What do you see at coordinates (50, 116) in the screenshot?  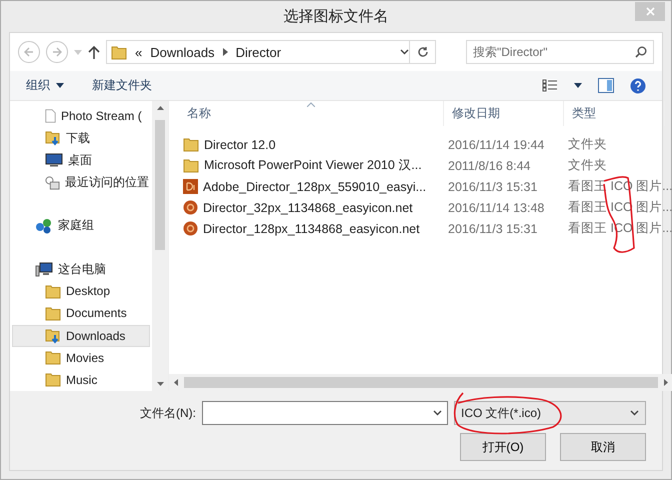 I see `document-icon` at bounding box center [50, 116].